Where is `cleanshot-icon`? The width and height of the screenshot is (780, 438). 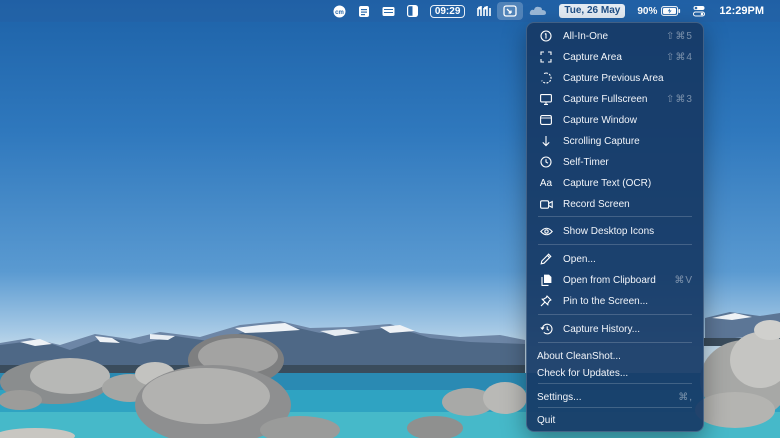 cleanshot-icon is located at coordinates (510, 11).